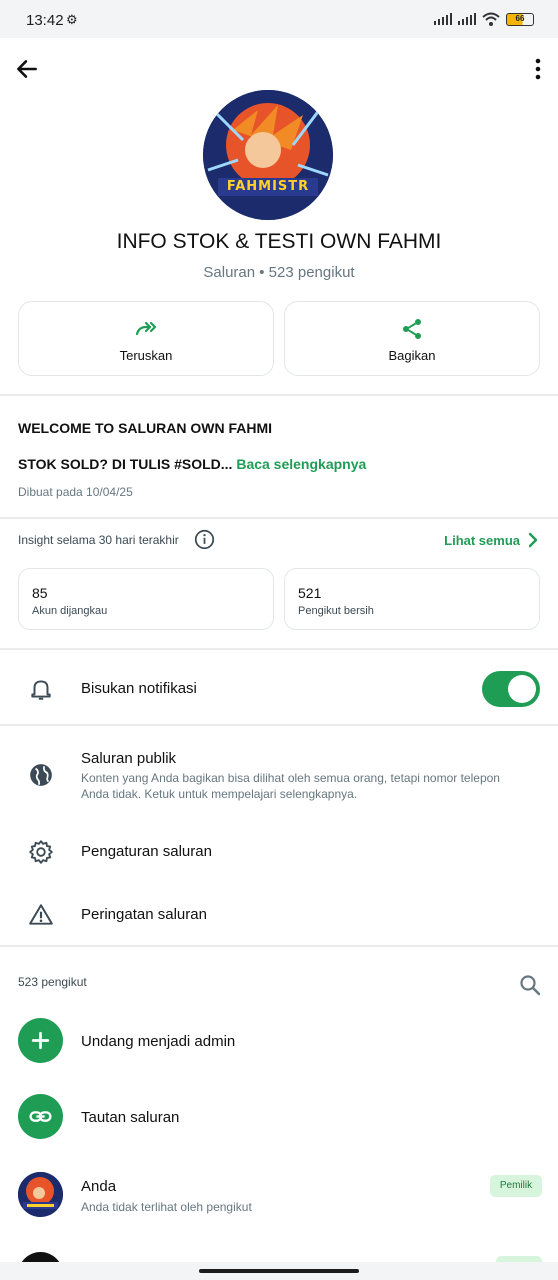 Image resolution: width=558 pixels, height=1280 pixels. Describe the element at coordinates (268, 186) in the screenshot. I see `avatar-logo-text: FAHMISTR` at that location.